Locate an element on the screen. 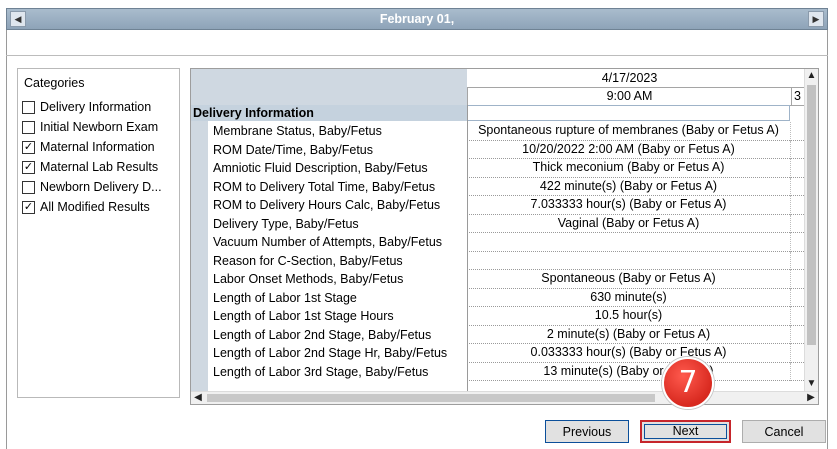 Image resolution: width=837 pixels, height=449 pixels. category-item: ✓ Maternal Lab Results is located at coordinates (92, 167).